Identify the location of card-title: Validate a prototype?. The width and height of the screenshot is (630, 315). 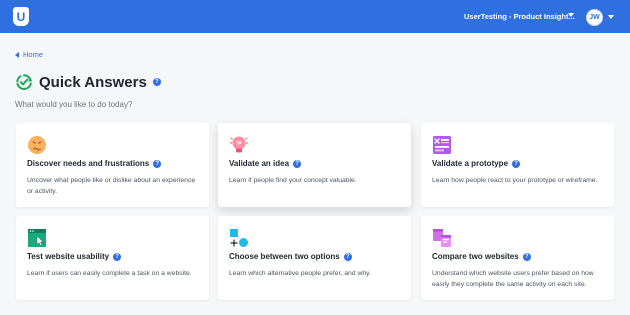
(476, 163).